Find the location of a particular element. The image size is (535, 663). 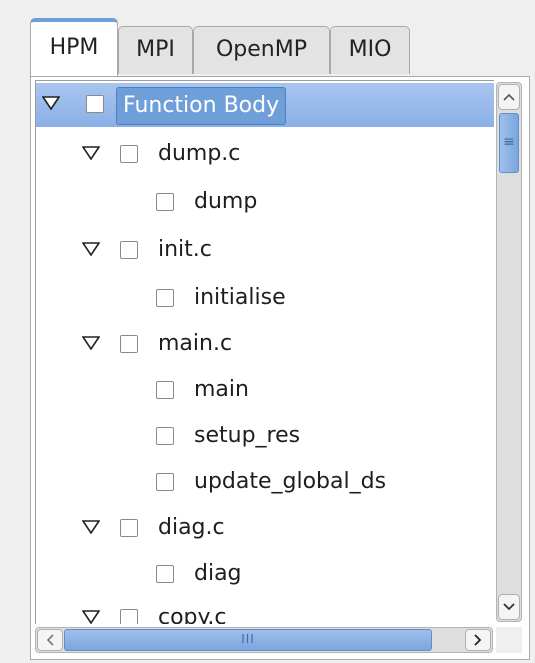

scroll-right-button is located at coordinates (478, 640).